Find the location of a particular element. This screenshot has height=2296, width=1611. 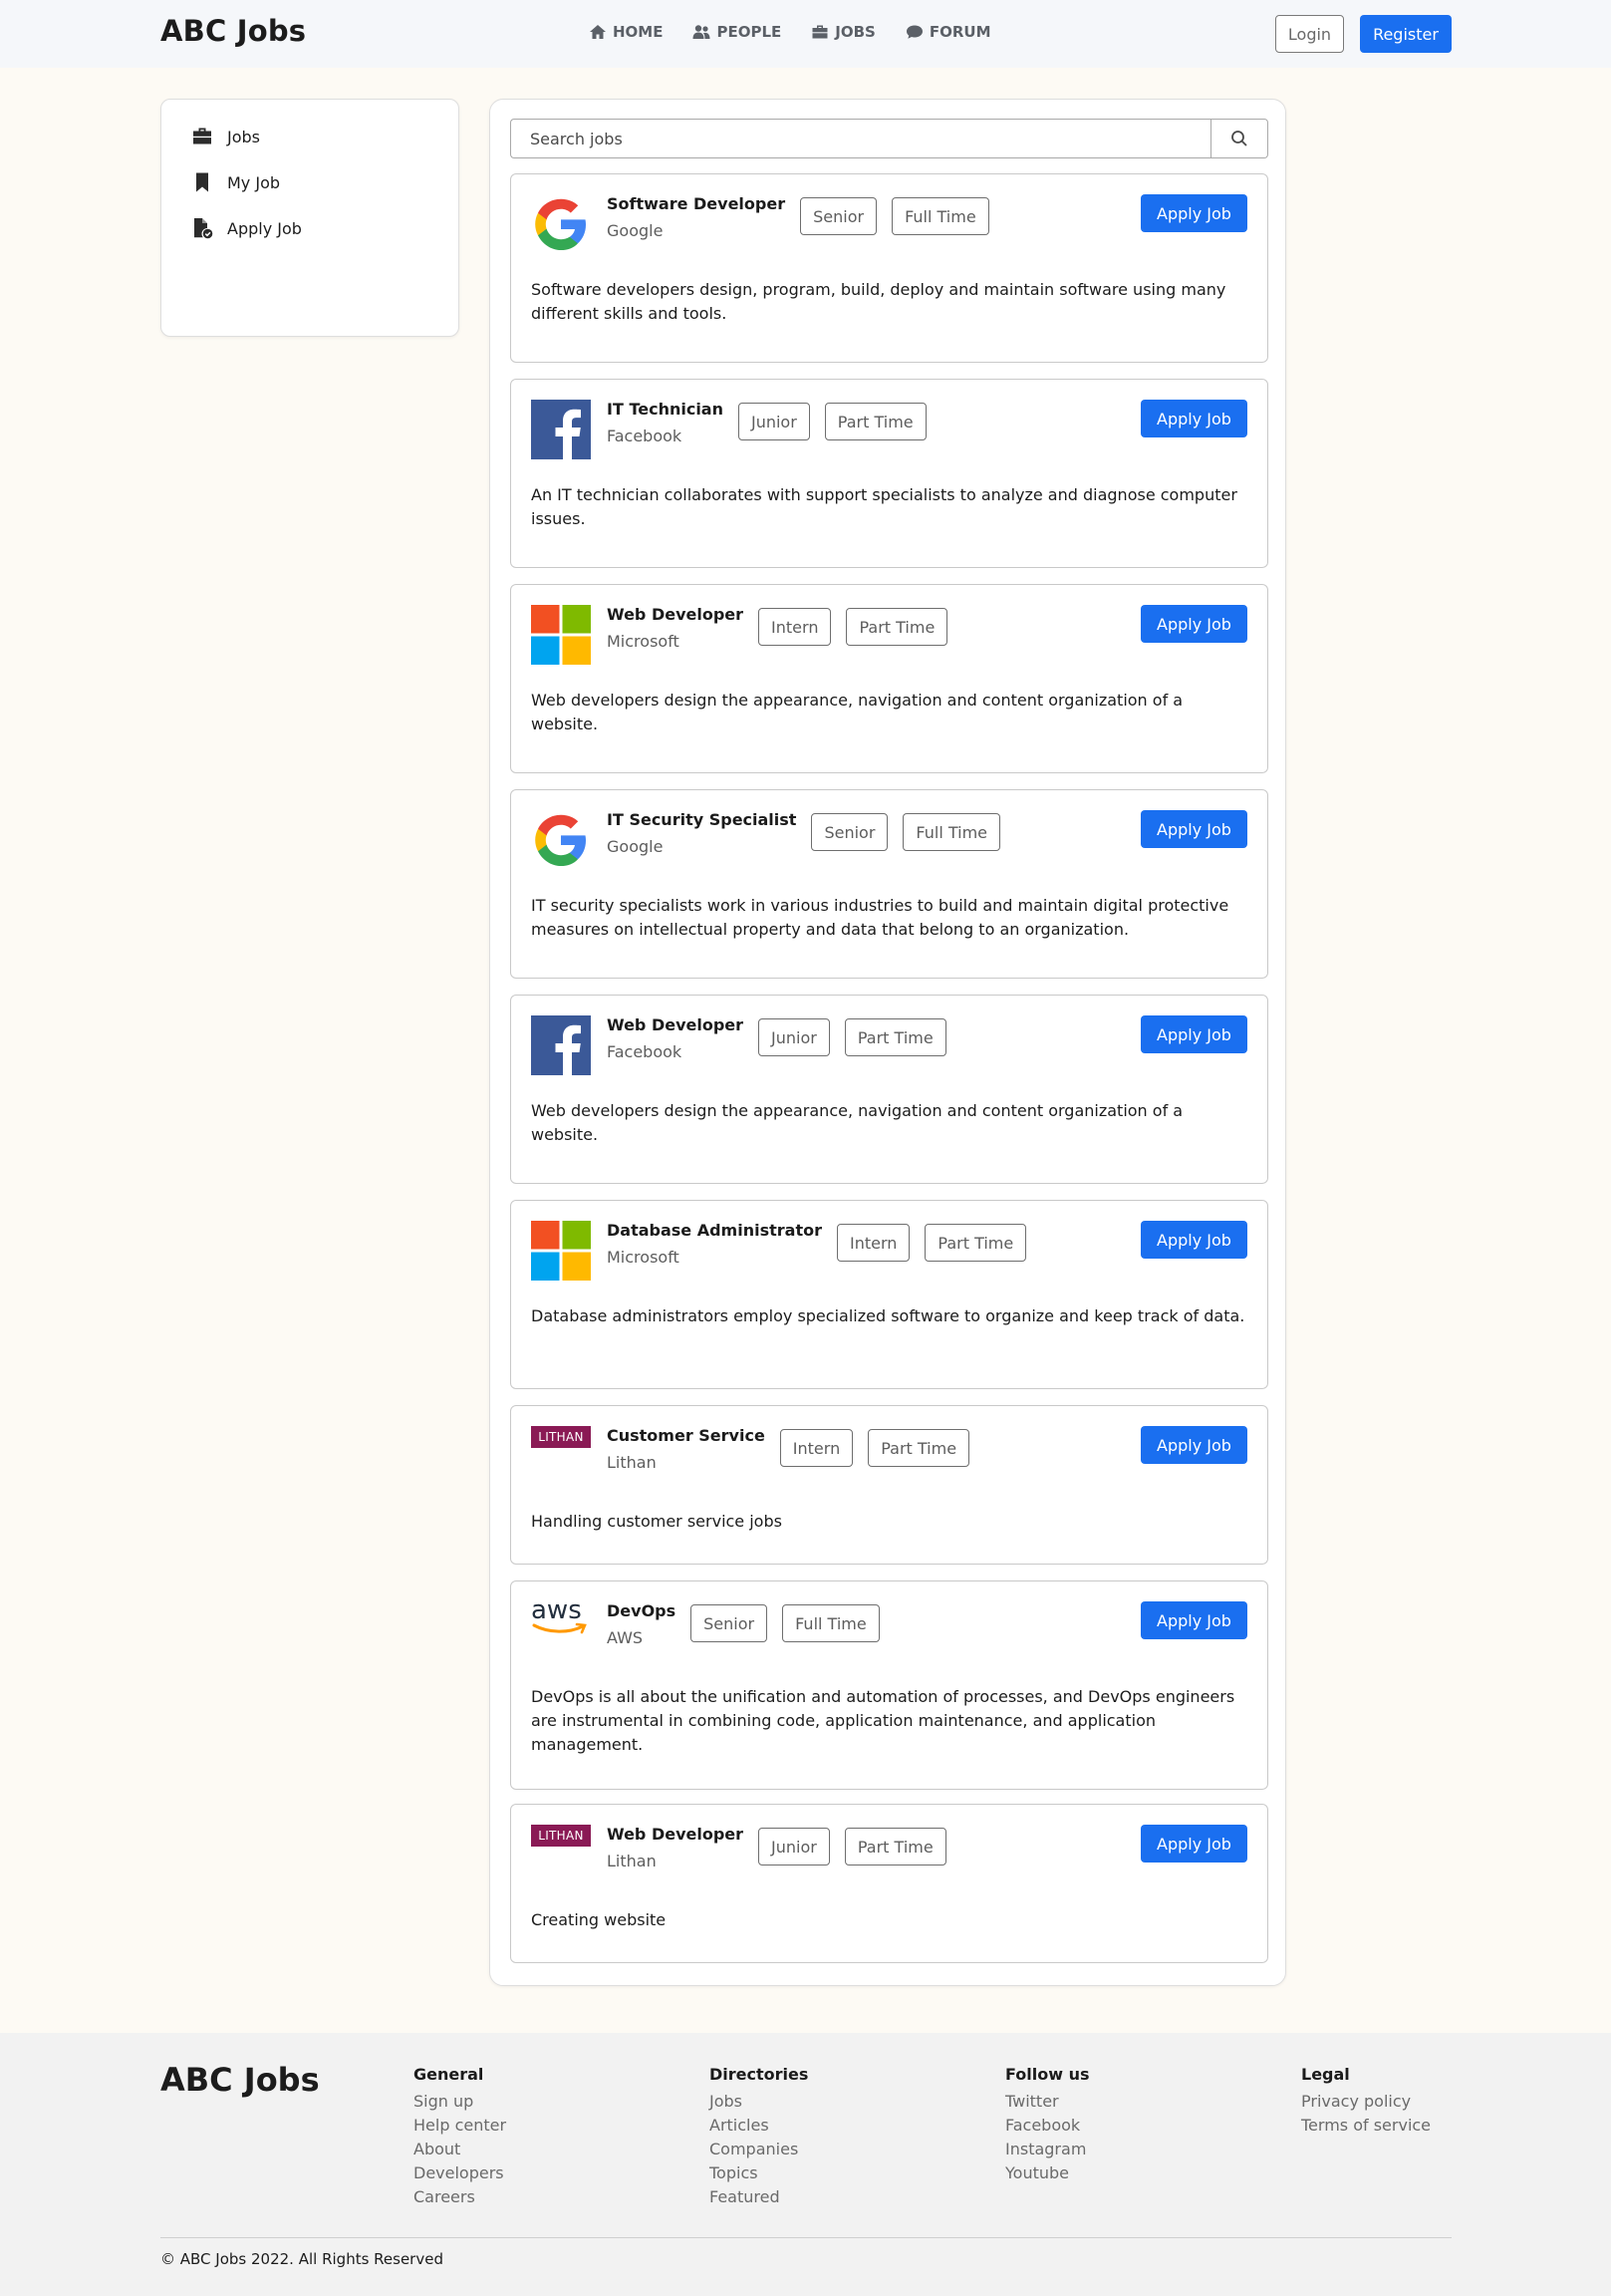

sidebar-item-my-job: My Job is located at coordinates (236, 182).